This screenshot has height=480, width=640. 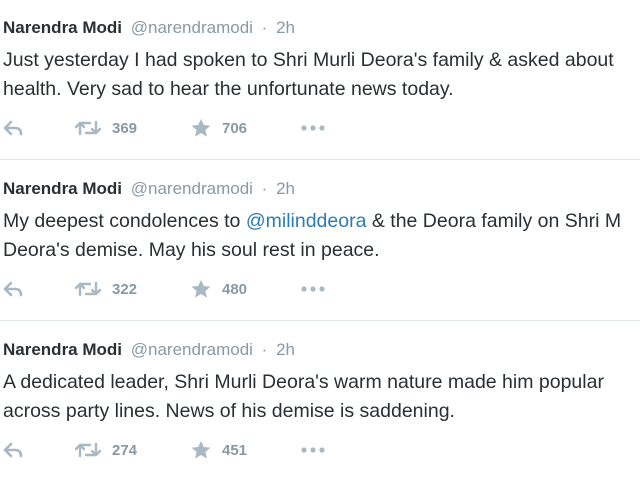 What do you see at coordinates (235, 289) in the screenshot?
I see `favorite-count: 480` at bounding box center [235, 289].